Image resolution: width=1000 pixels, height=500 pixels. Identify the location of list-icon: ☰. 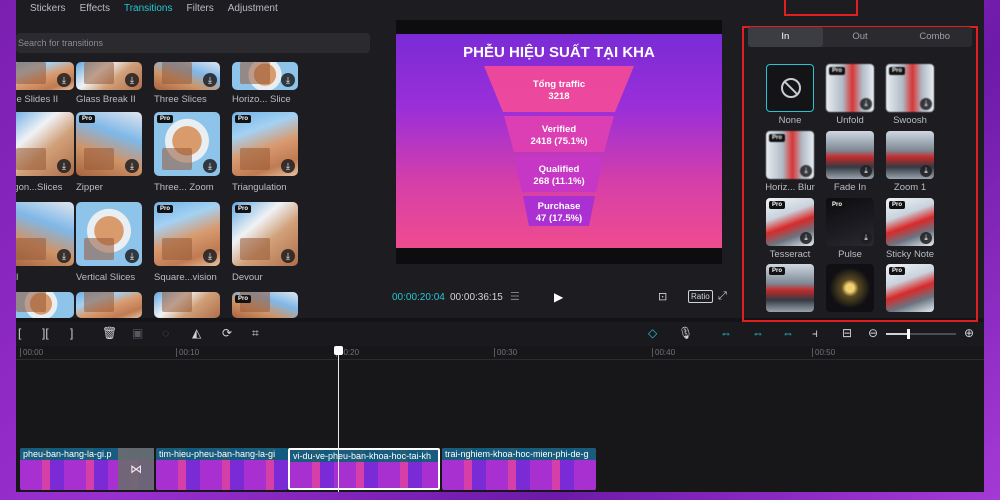
(515, 296).